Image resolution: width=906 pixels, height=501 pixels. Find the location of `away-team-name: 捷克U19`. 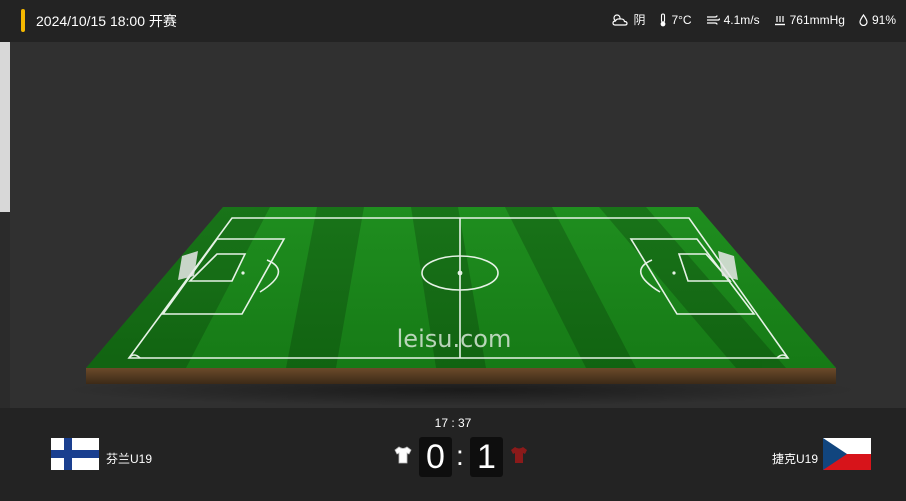

away-team-name: 捷克U19 is located at coordinates (795, 458).